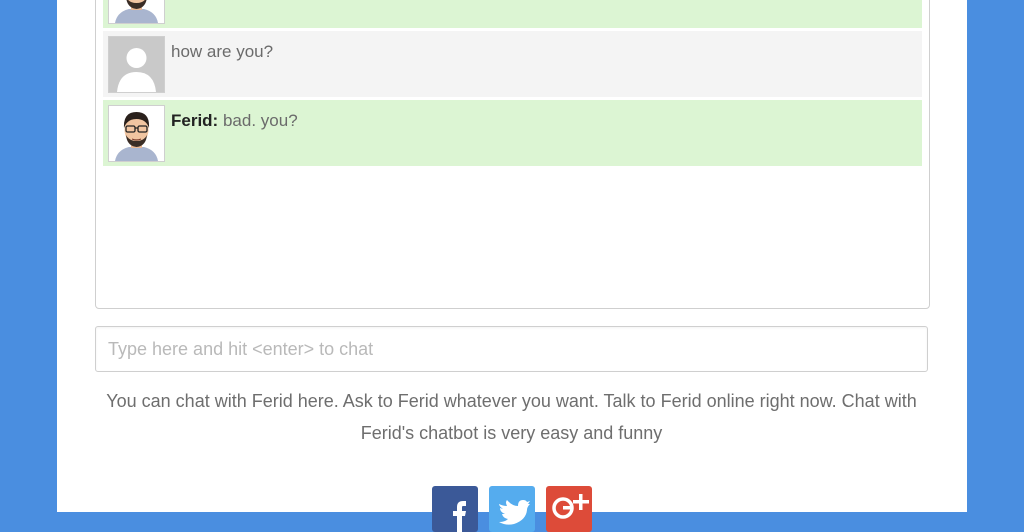 This screenshot has width=1024, height=532. I want to click on twitter-icon, so click(514, 512).